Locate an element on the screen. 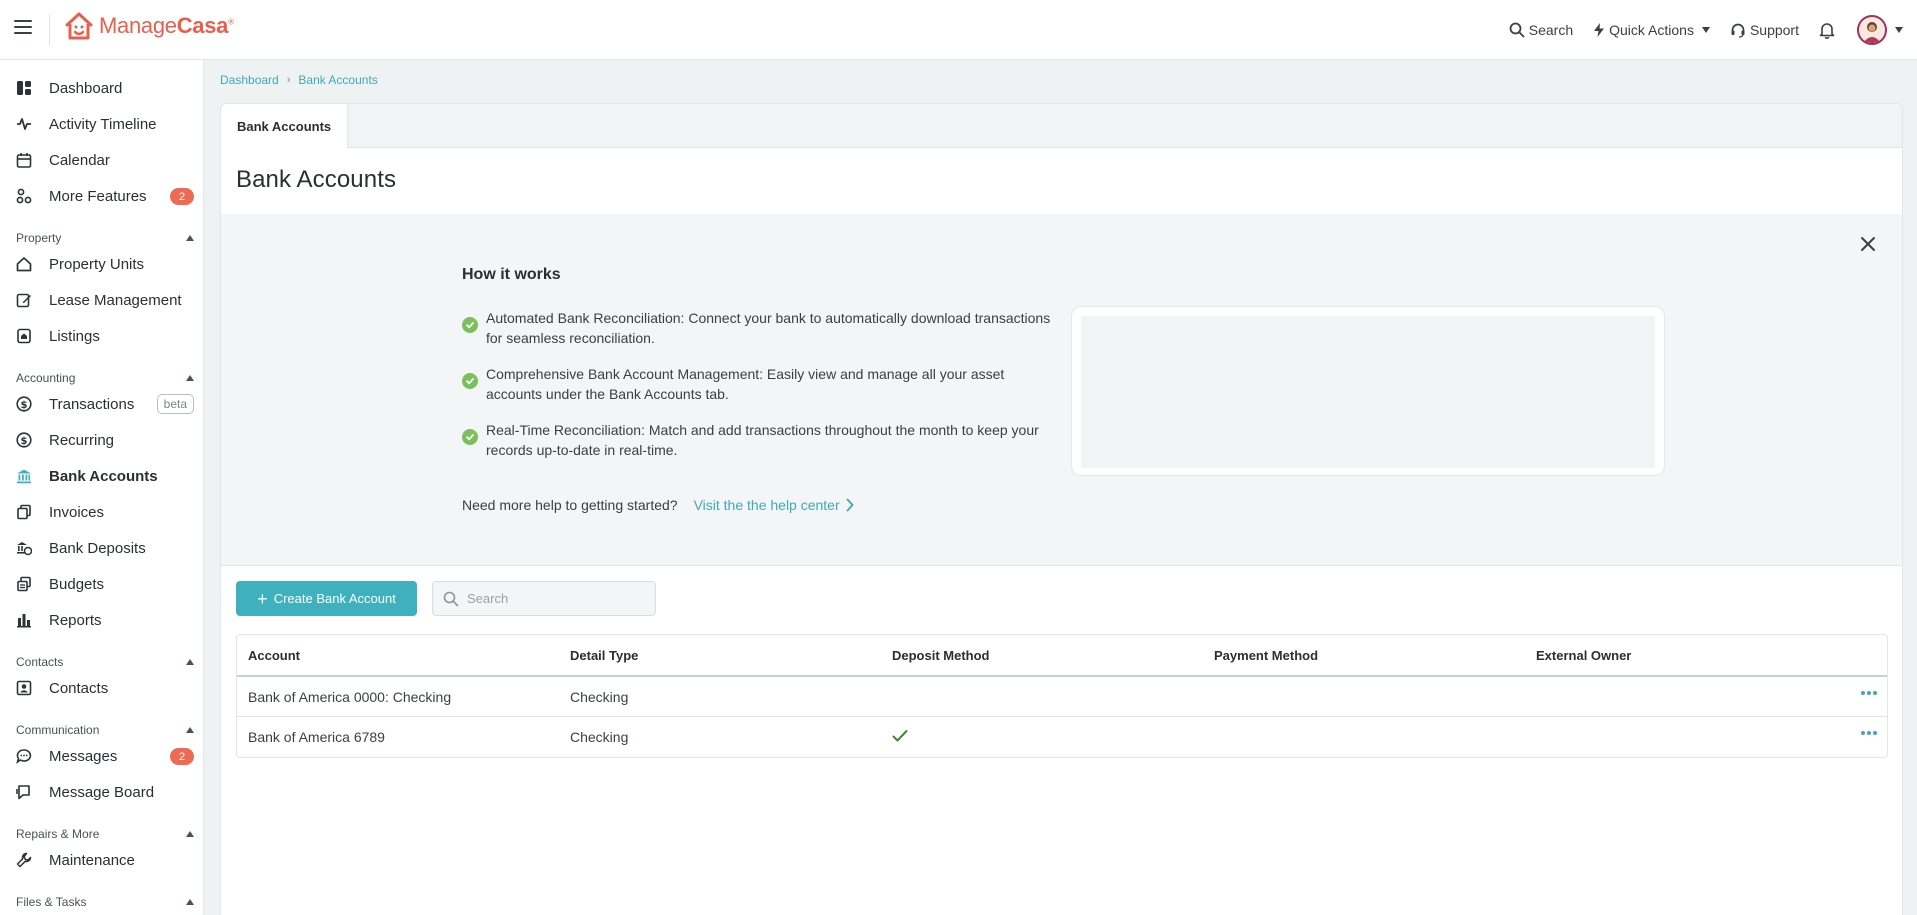  video-card is located at coordinates (1368, 391).